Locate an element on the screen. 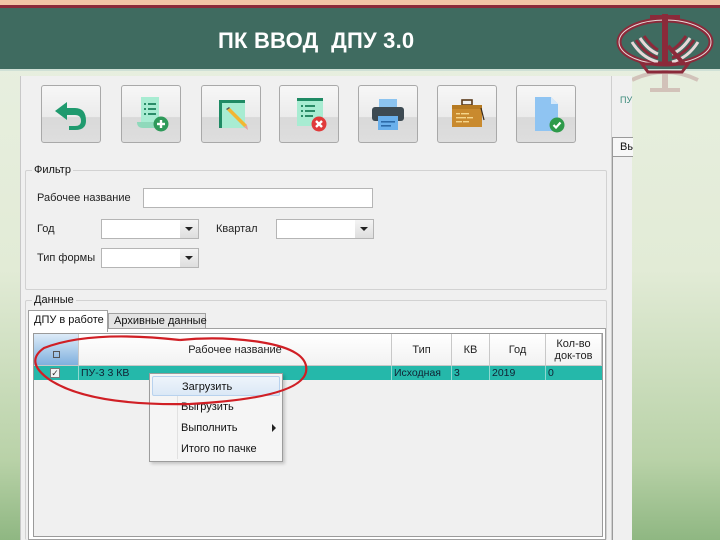 Image resolution: width=720 pixels, height=540 pixels. menu-item-unload: Выгрузить is located at coordinates (216, 407).